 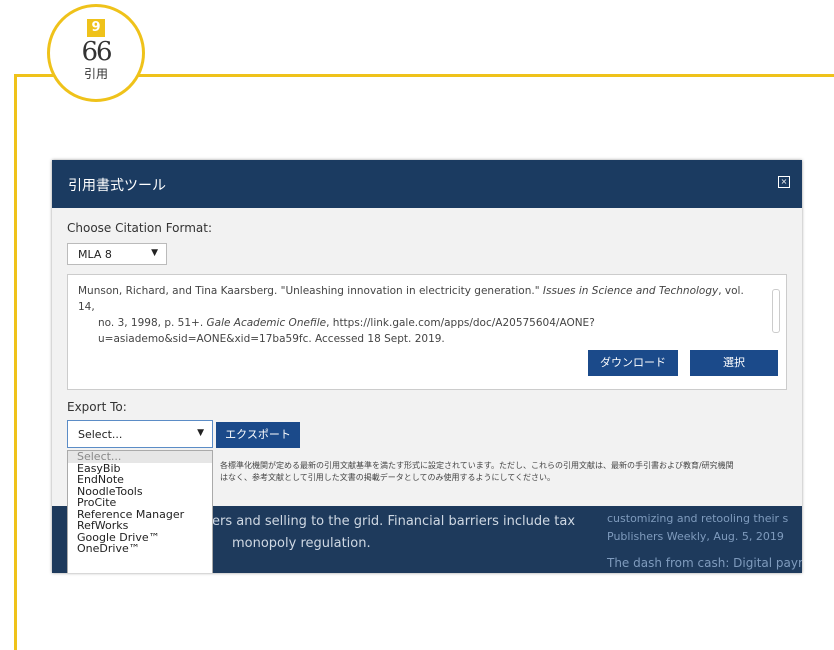 I want to click on select-button: 選択, so click(x=734, y=363).